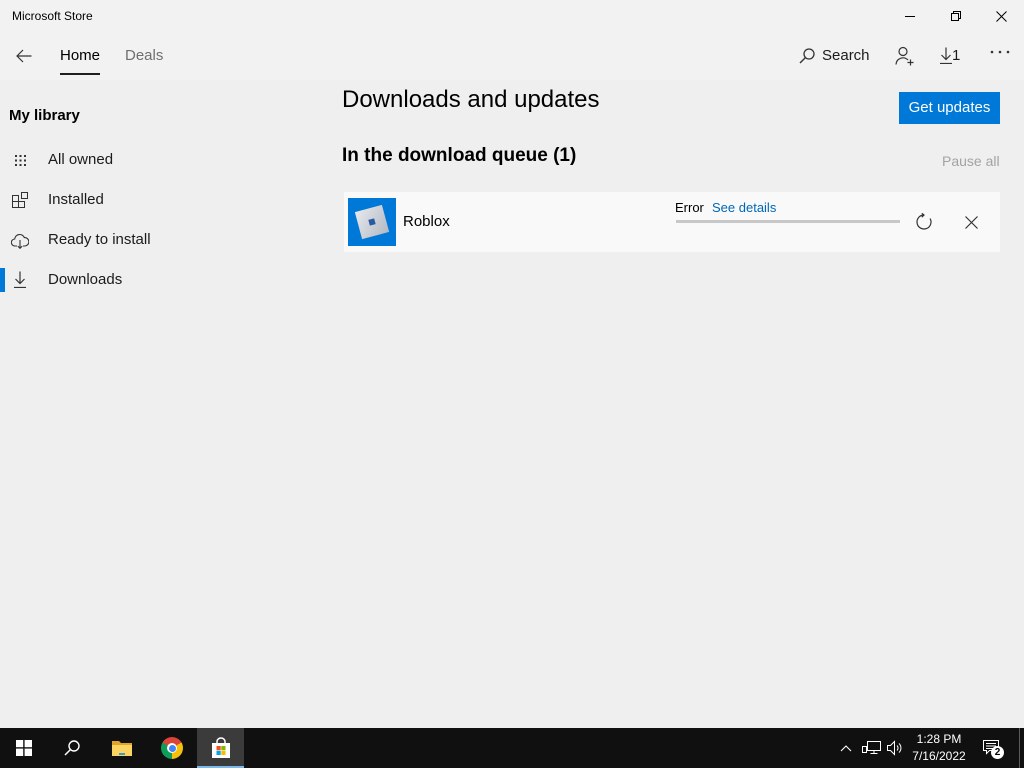  Describe the element at coordinates (956, 55) in the screenshot. I see `downloads-count: 1` at that location.